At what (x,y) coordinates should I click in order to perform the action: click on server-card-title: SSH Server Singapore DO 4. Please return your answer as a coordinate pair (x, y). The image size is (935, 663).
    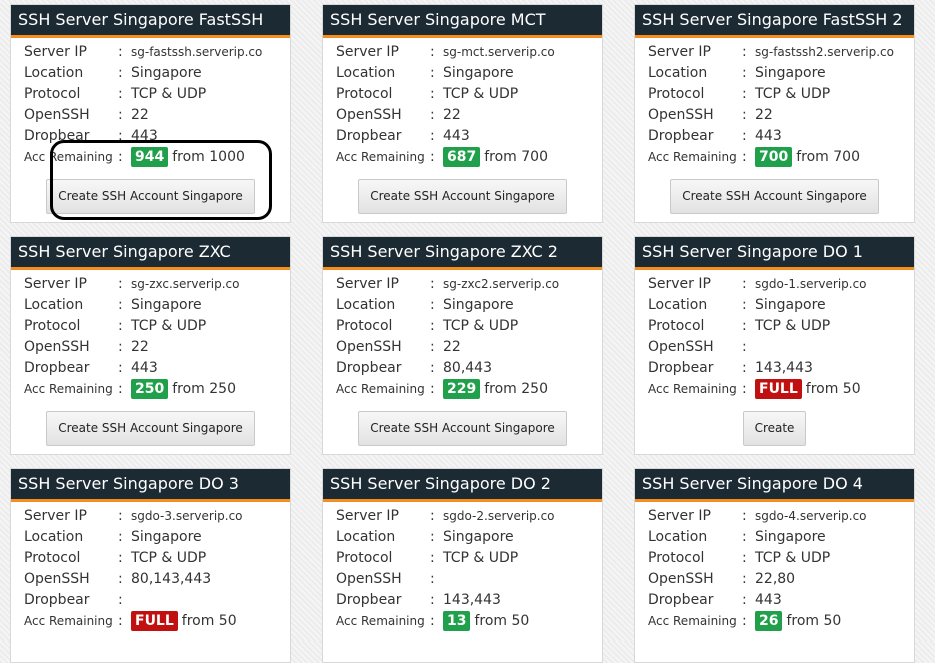
    Looking at the image, I should click on (774, 485).